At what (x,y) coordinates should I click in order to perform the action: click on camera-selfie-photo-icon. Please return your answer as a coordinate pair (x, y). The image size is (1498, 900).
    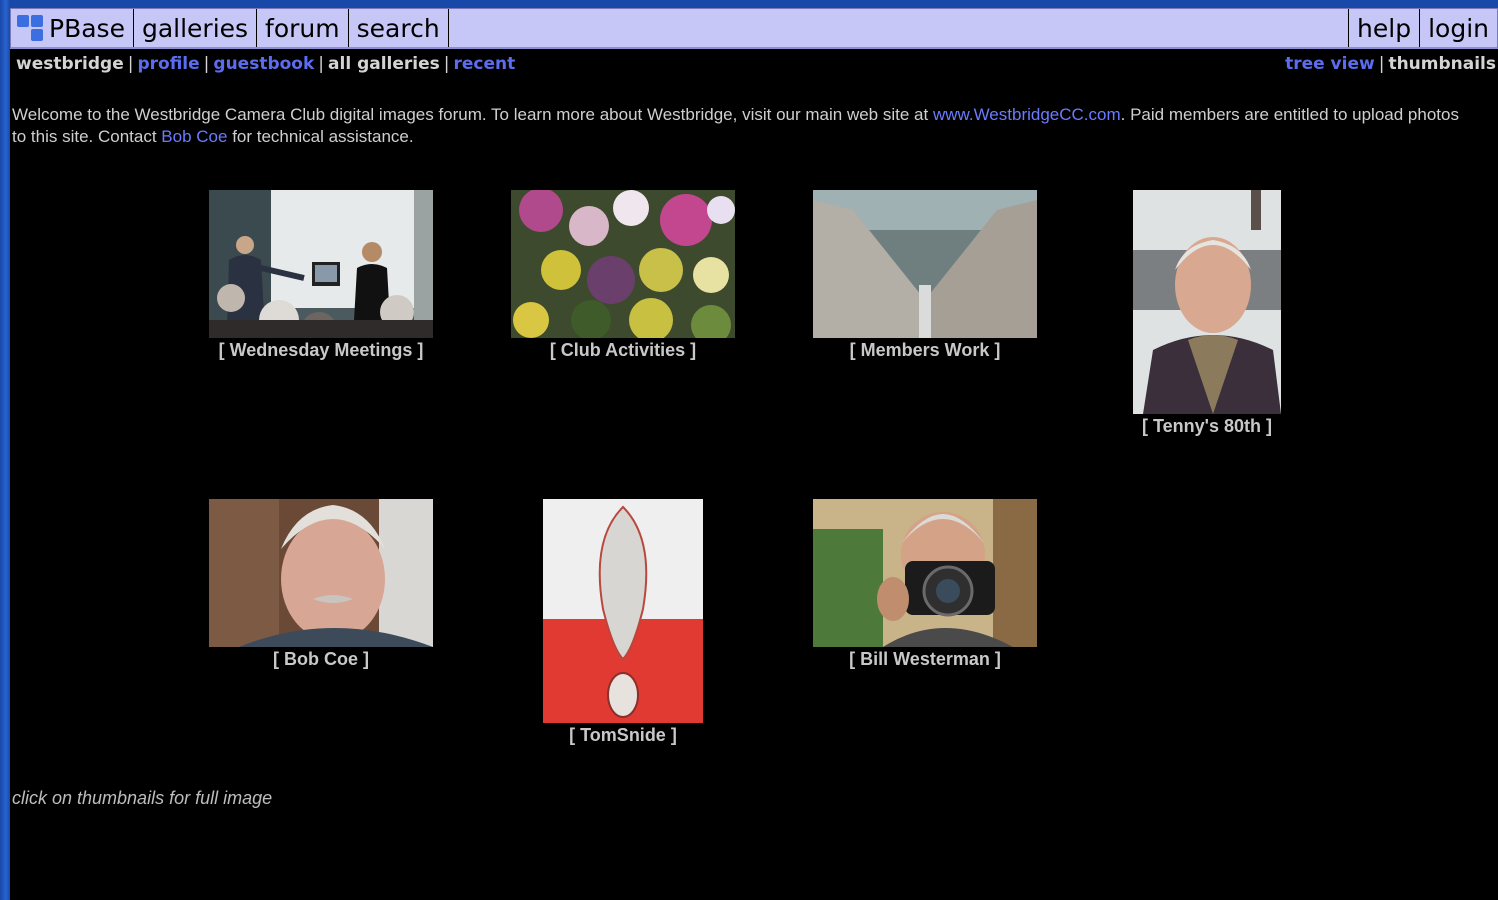
    Looking at the image, I should click on (925, 573).